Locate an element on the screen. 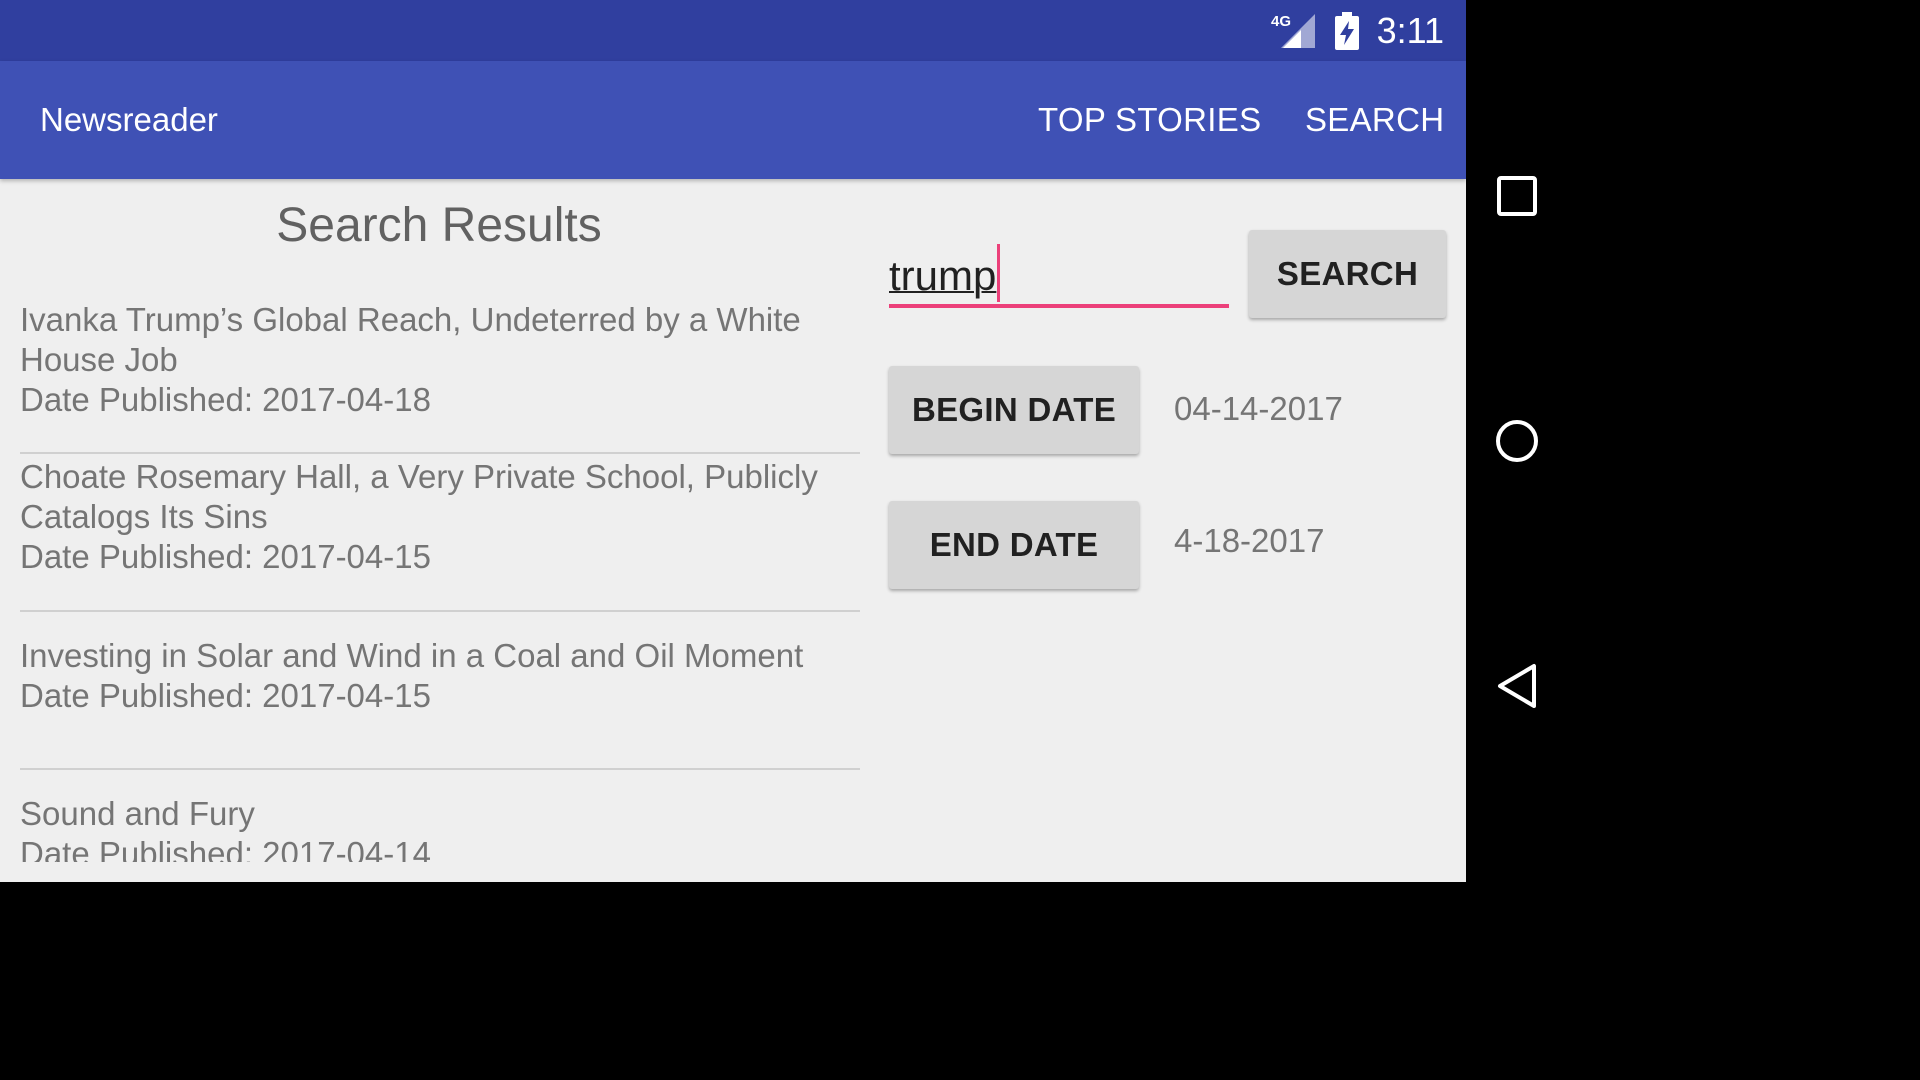  signal-4g-icon: 4G is located at coordinates (1293, 30).